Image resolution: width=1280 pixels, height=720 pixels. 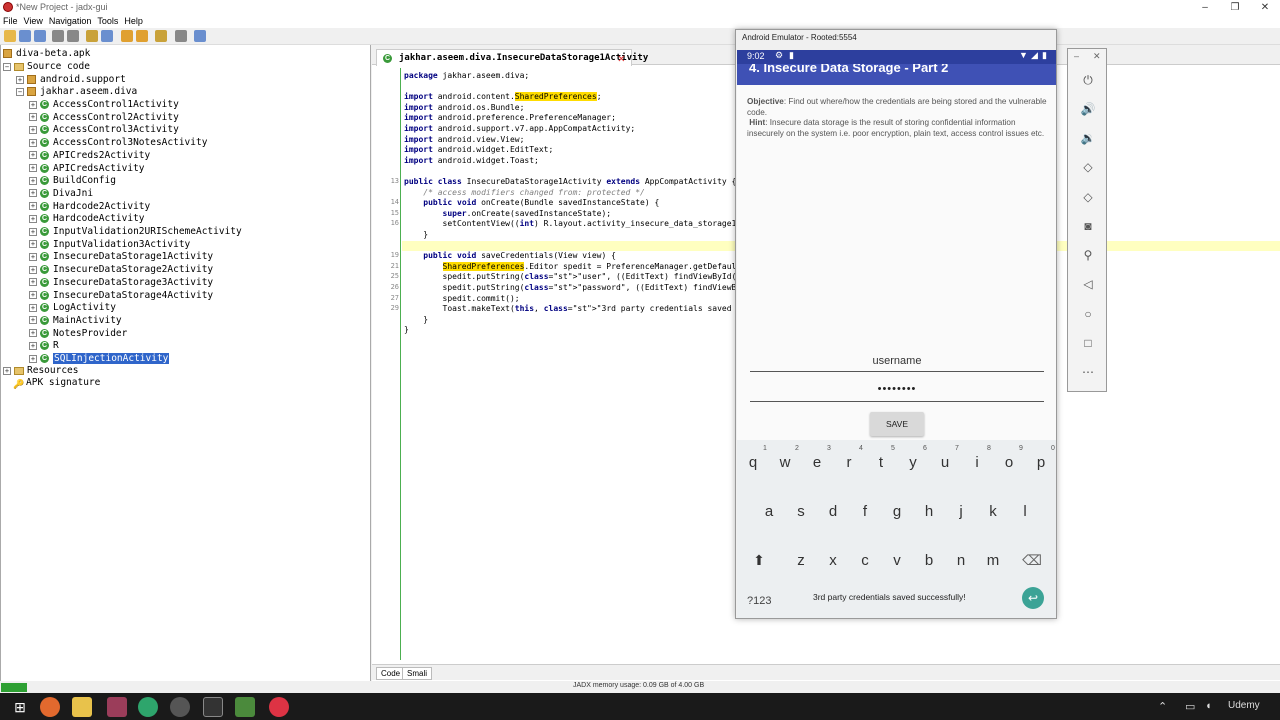 What do you see at coordinates (25, 36) in the screenshot?
I see `save-icon` at bounding box center [25, 36].